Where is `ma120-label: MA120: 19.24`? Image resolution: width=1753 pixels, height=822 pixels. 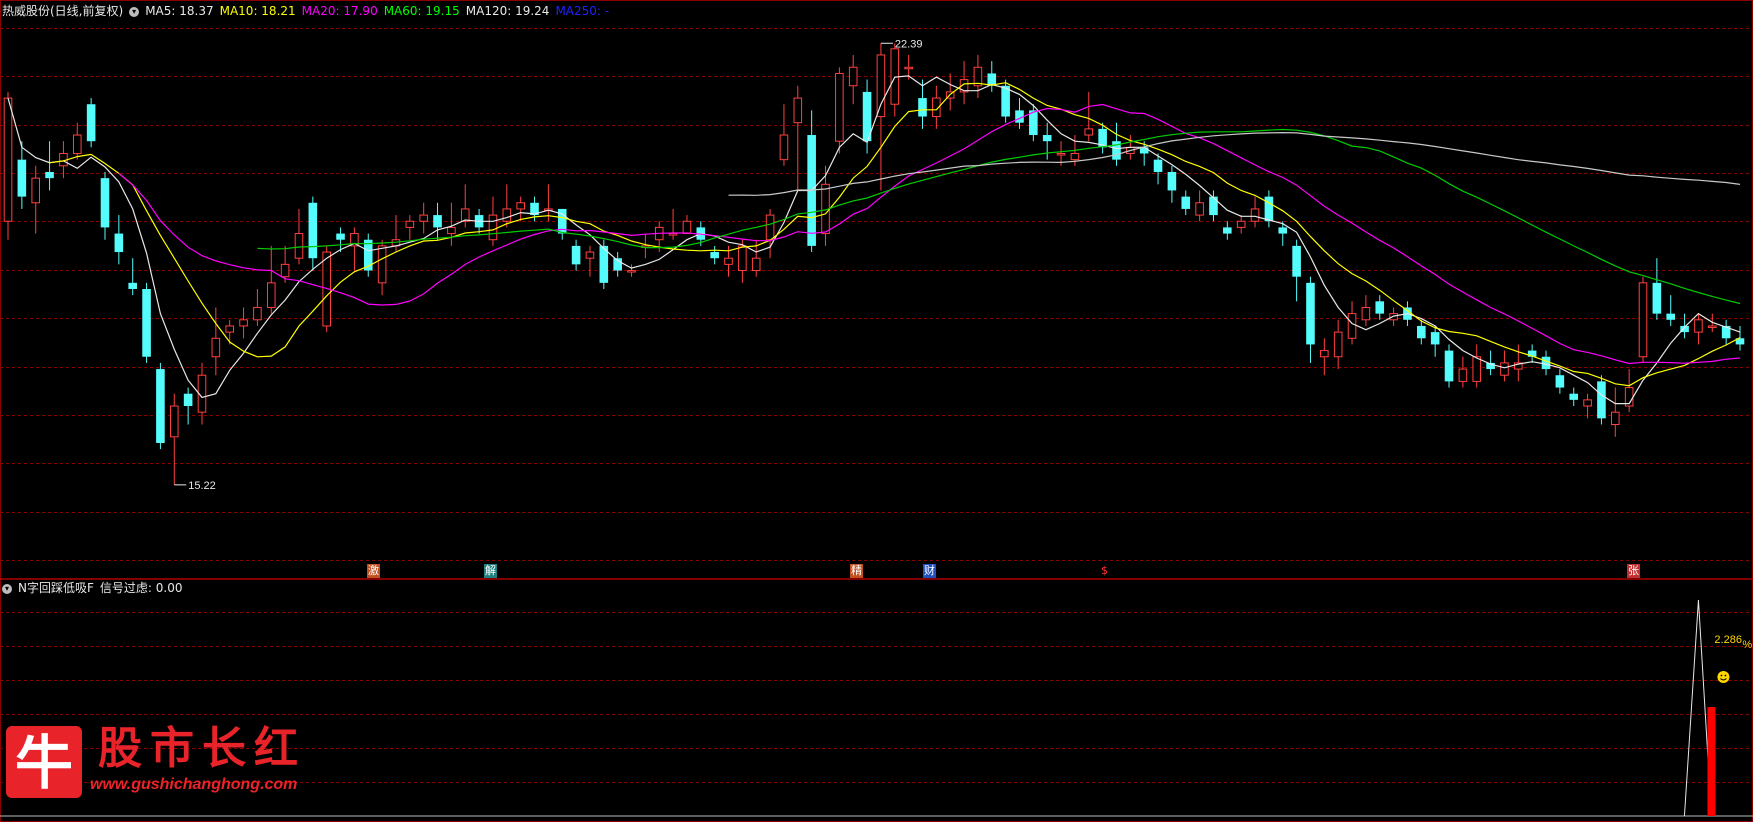 ma120-label: MA120: 19.24 is located at coordinates (507, 11).